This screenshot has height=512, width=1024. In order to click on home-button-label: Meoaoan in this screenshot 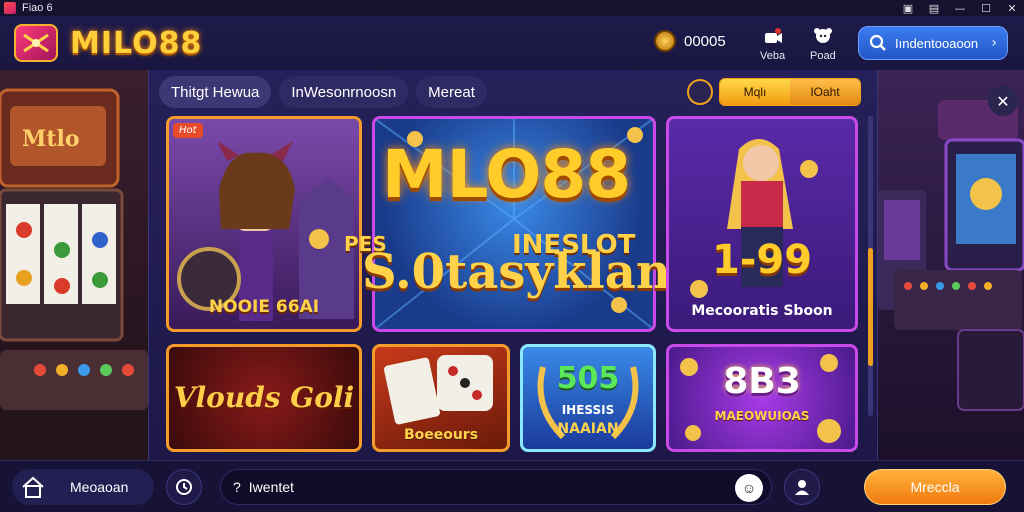, I will do `click(99, 487)`.